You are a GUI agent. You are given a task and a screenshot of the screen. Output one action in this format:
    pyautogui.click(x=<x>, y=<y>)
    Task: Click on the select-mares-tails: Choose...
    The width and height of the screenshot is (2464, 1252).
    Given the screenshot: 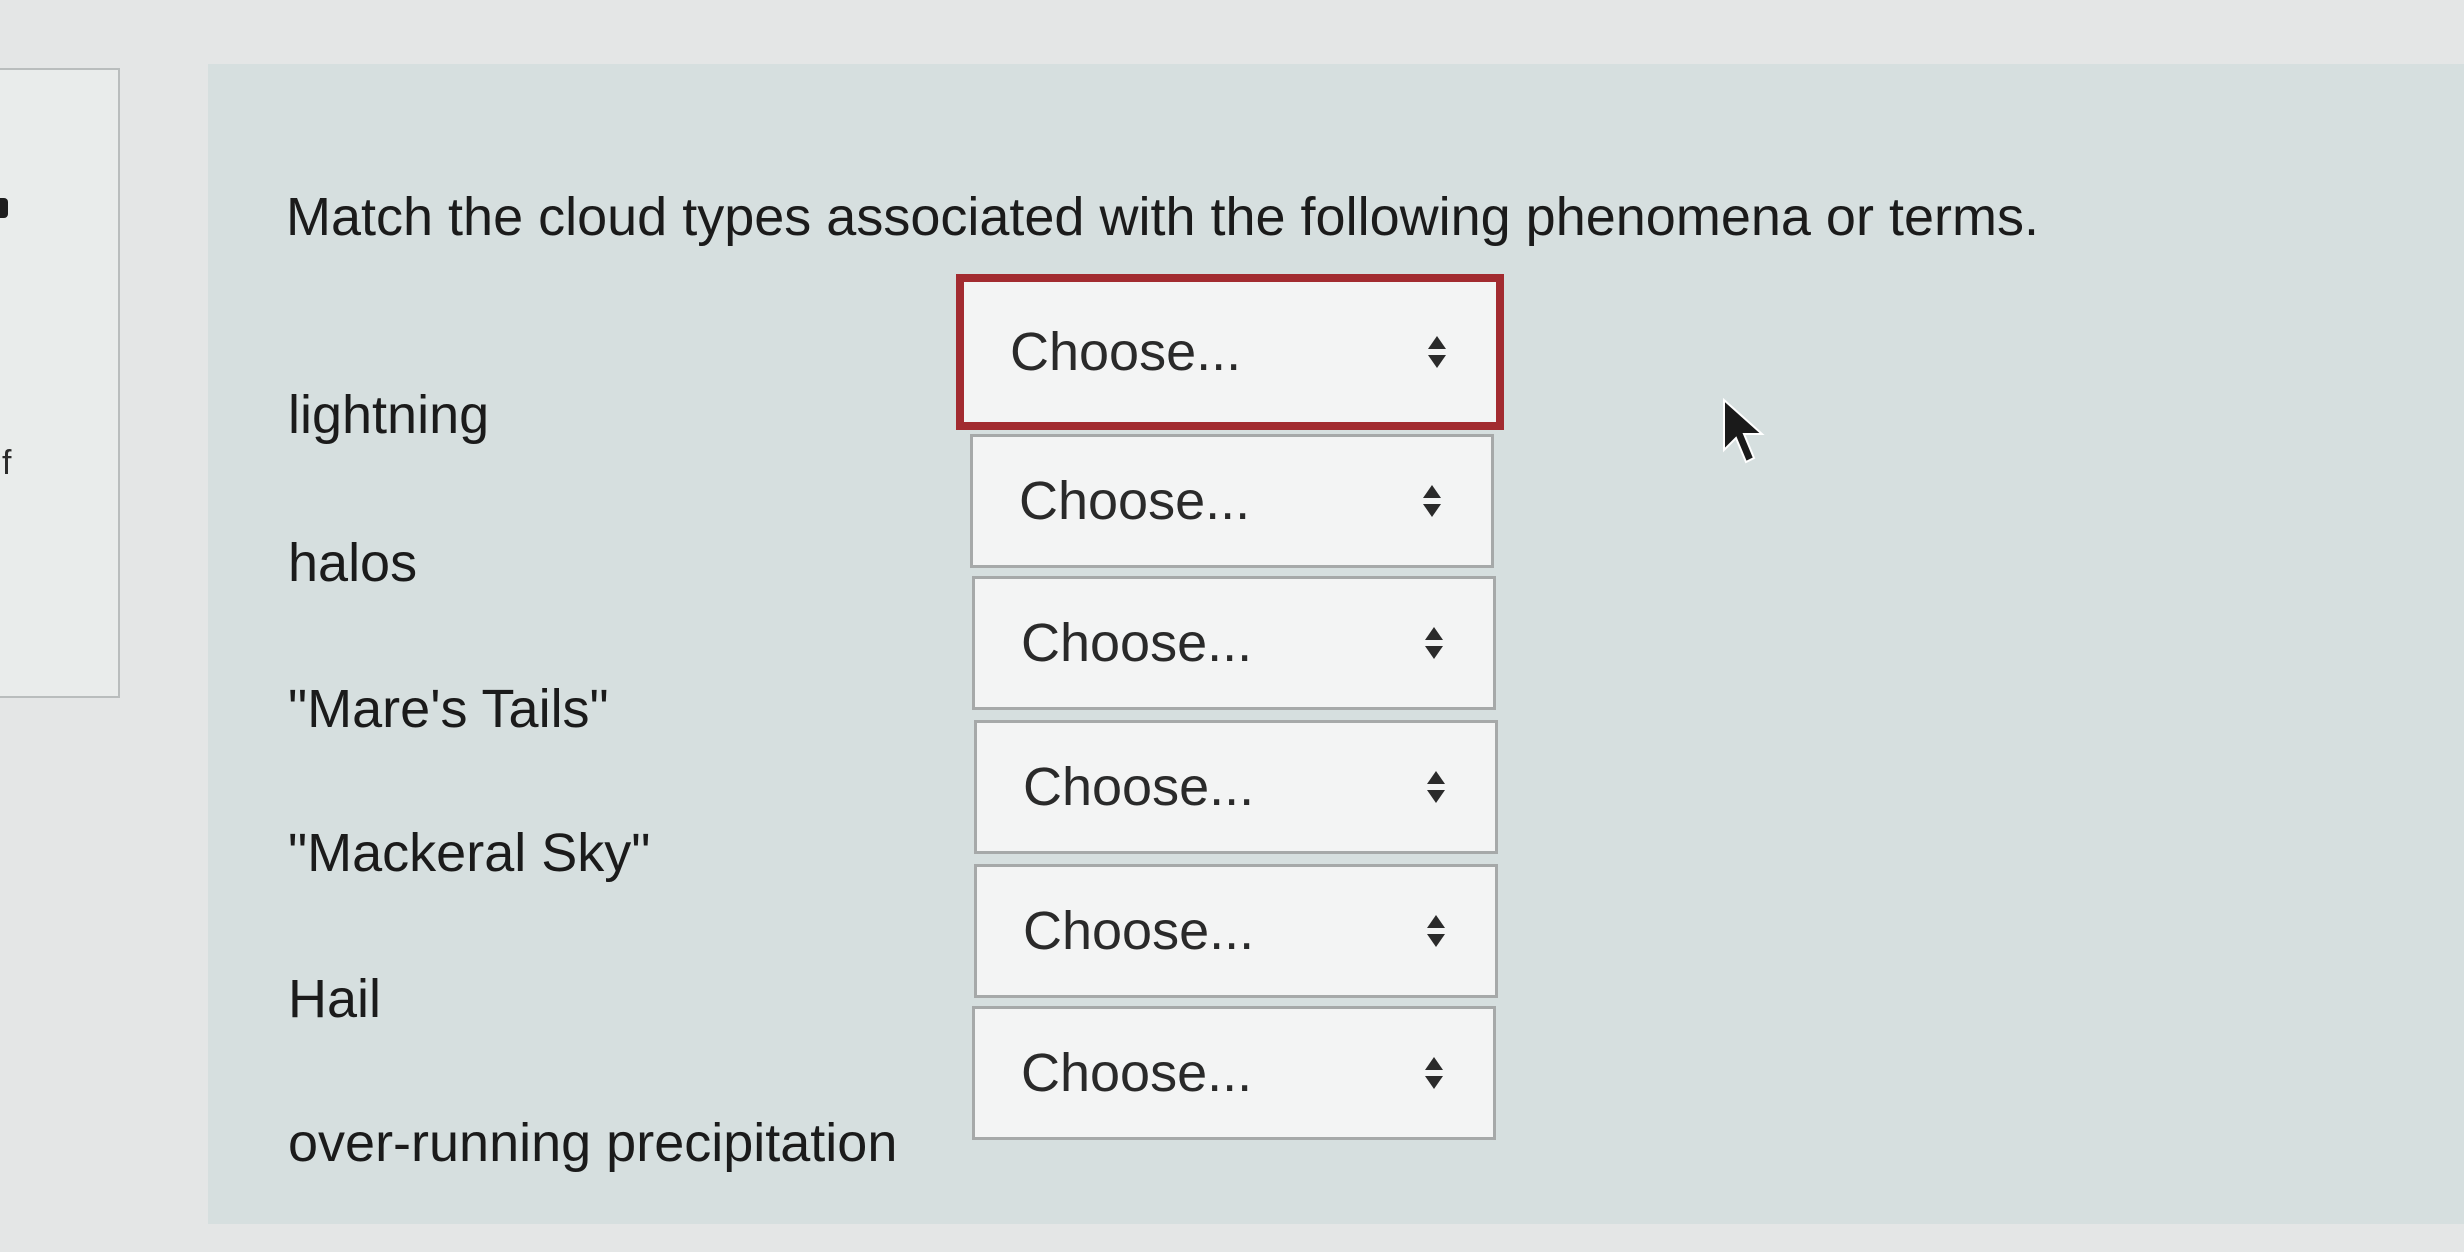 What is the action you would take?
    pyautogui.click(x=1234, y=643)
    